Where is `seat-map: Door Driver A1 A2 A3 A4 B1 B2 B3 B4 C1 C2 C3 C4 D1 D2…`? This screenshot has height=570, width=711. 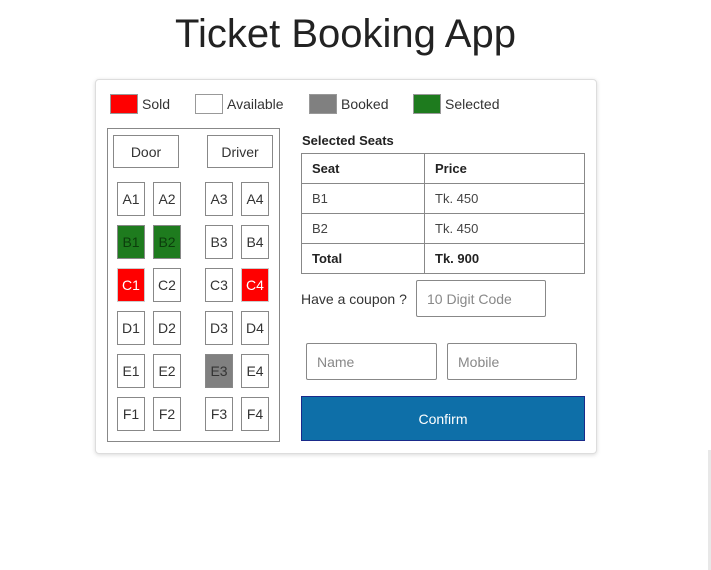 seat-map: Door Driver A1 A2 A3 A4 B1 B2 B3 B4 C1 C2 C3 C4 D1 D2… is located at coordinates (193, 285).